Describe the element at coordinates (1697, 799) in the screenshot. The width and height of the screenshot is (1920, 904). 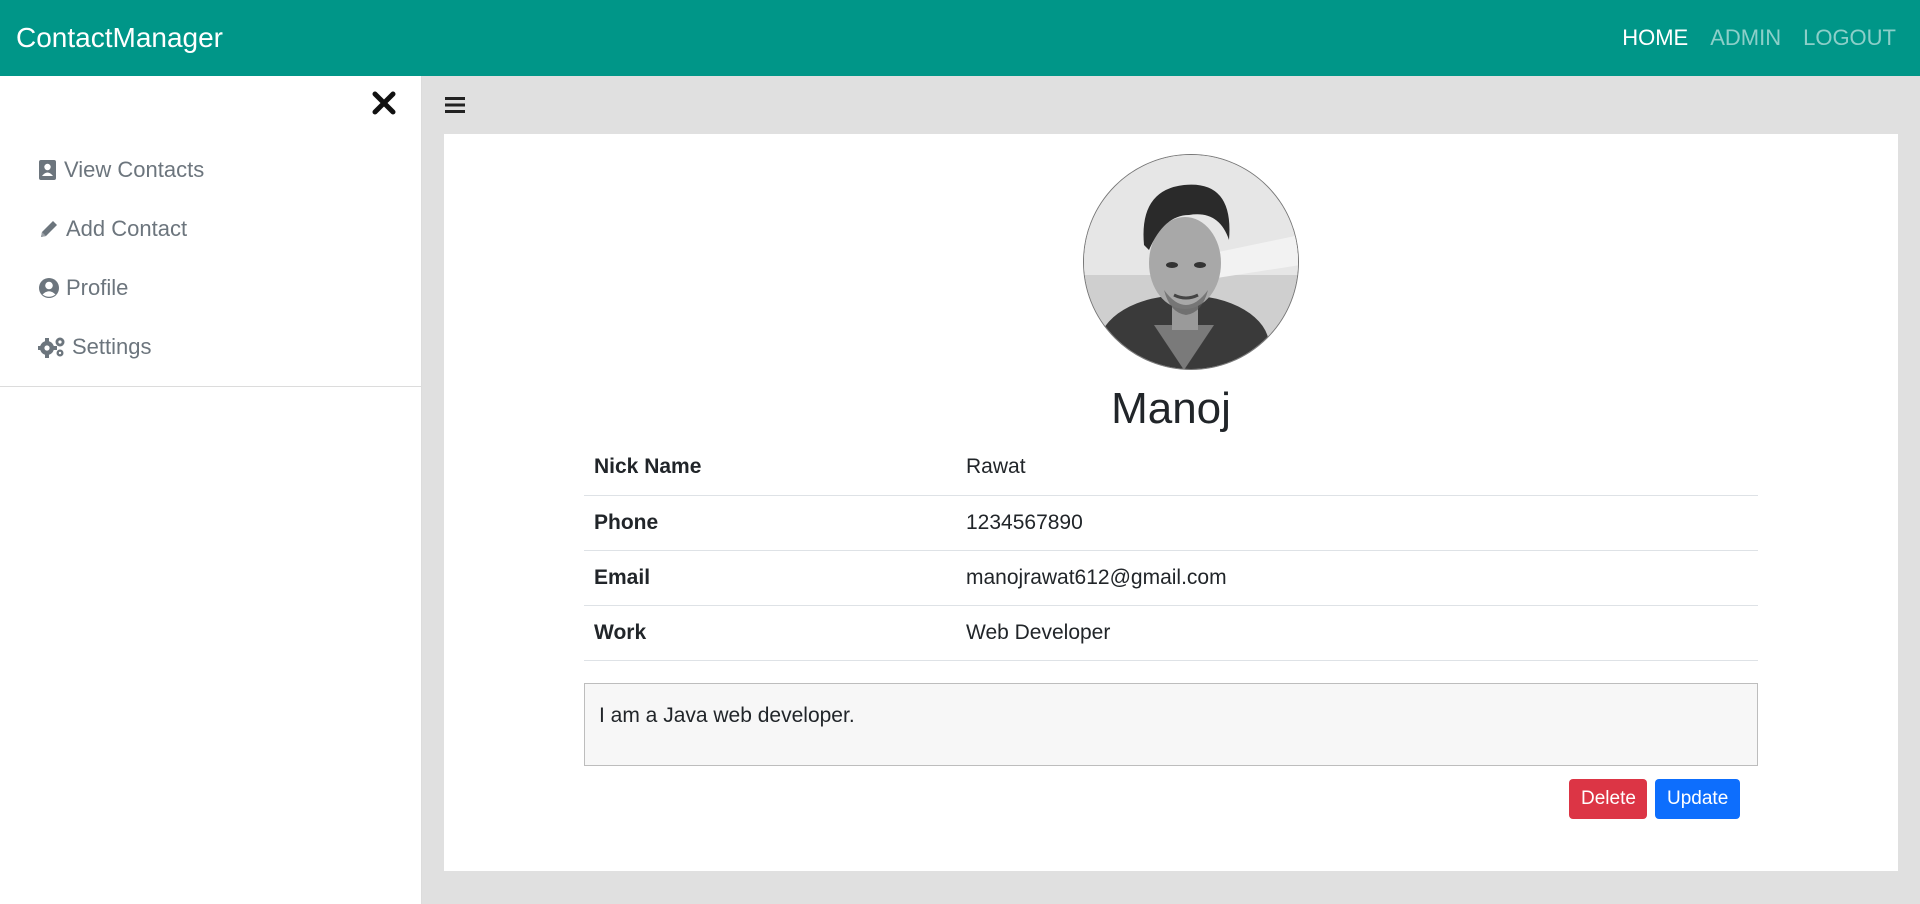
I see `update-button: Update` at that location.